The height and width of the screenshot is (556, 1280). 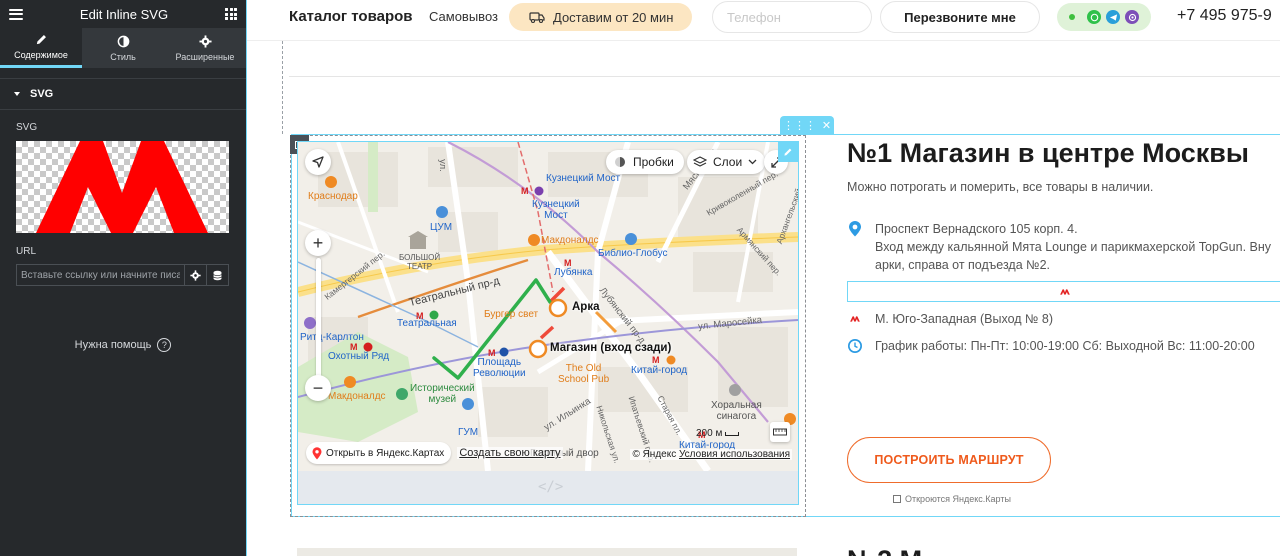 What do you see at coordinates (351, 16) in the screenshot?
I see `catalog-link: Каталог товаров` at bounding box center [351, 16].